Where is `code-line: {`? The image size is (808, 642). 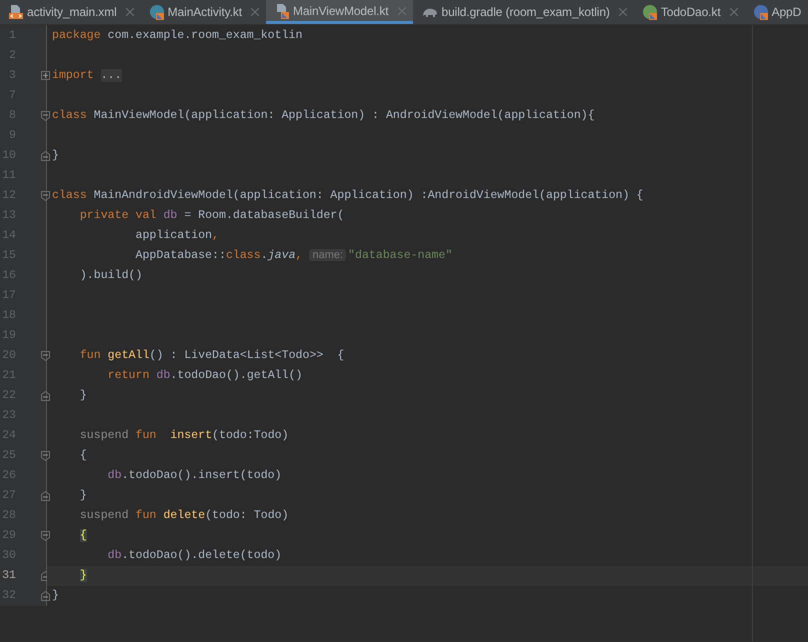
code-line: { is located at coordinates (82, 456).